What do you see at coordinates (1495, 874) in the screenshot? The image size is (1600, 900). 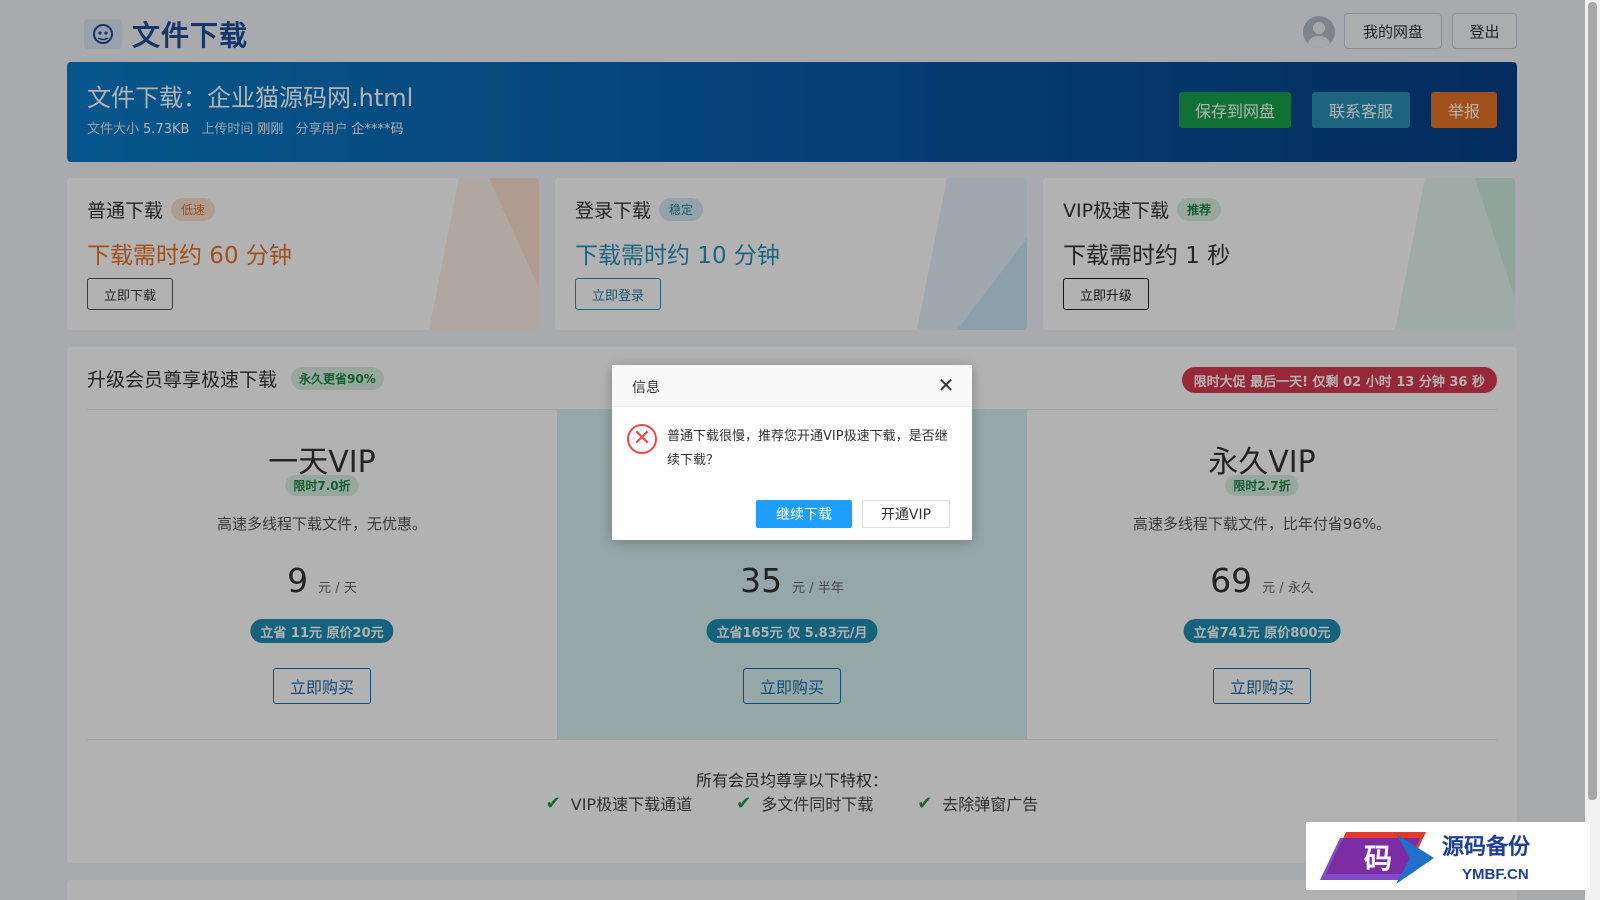 I see `watermark-sub-text: YMBF.CN` at bounding box center [1495, 874].